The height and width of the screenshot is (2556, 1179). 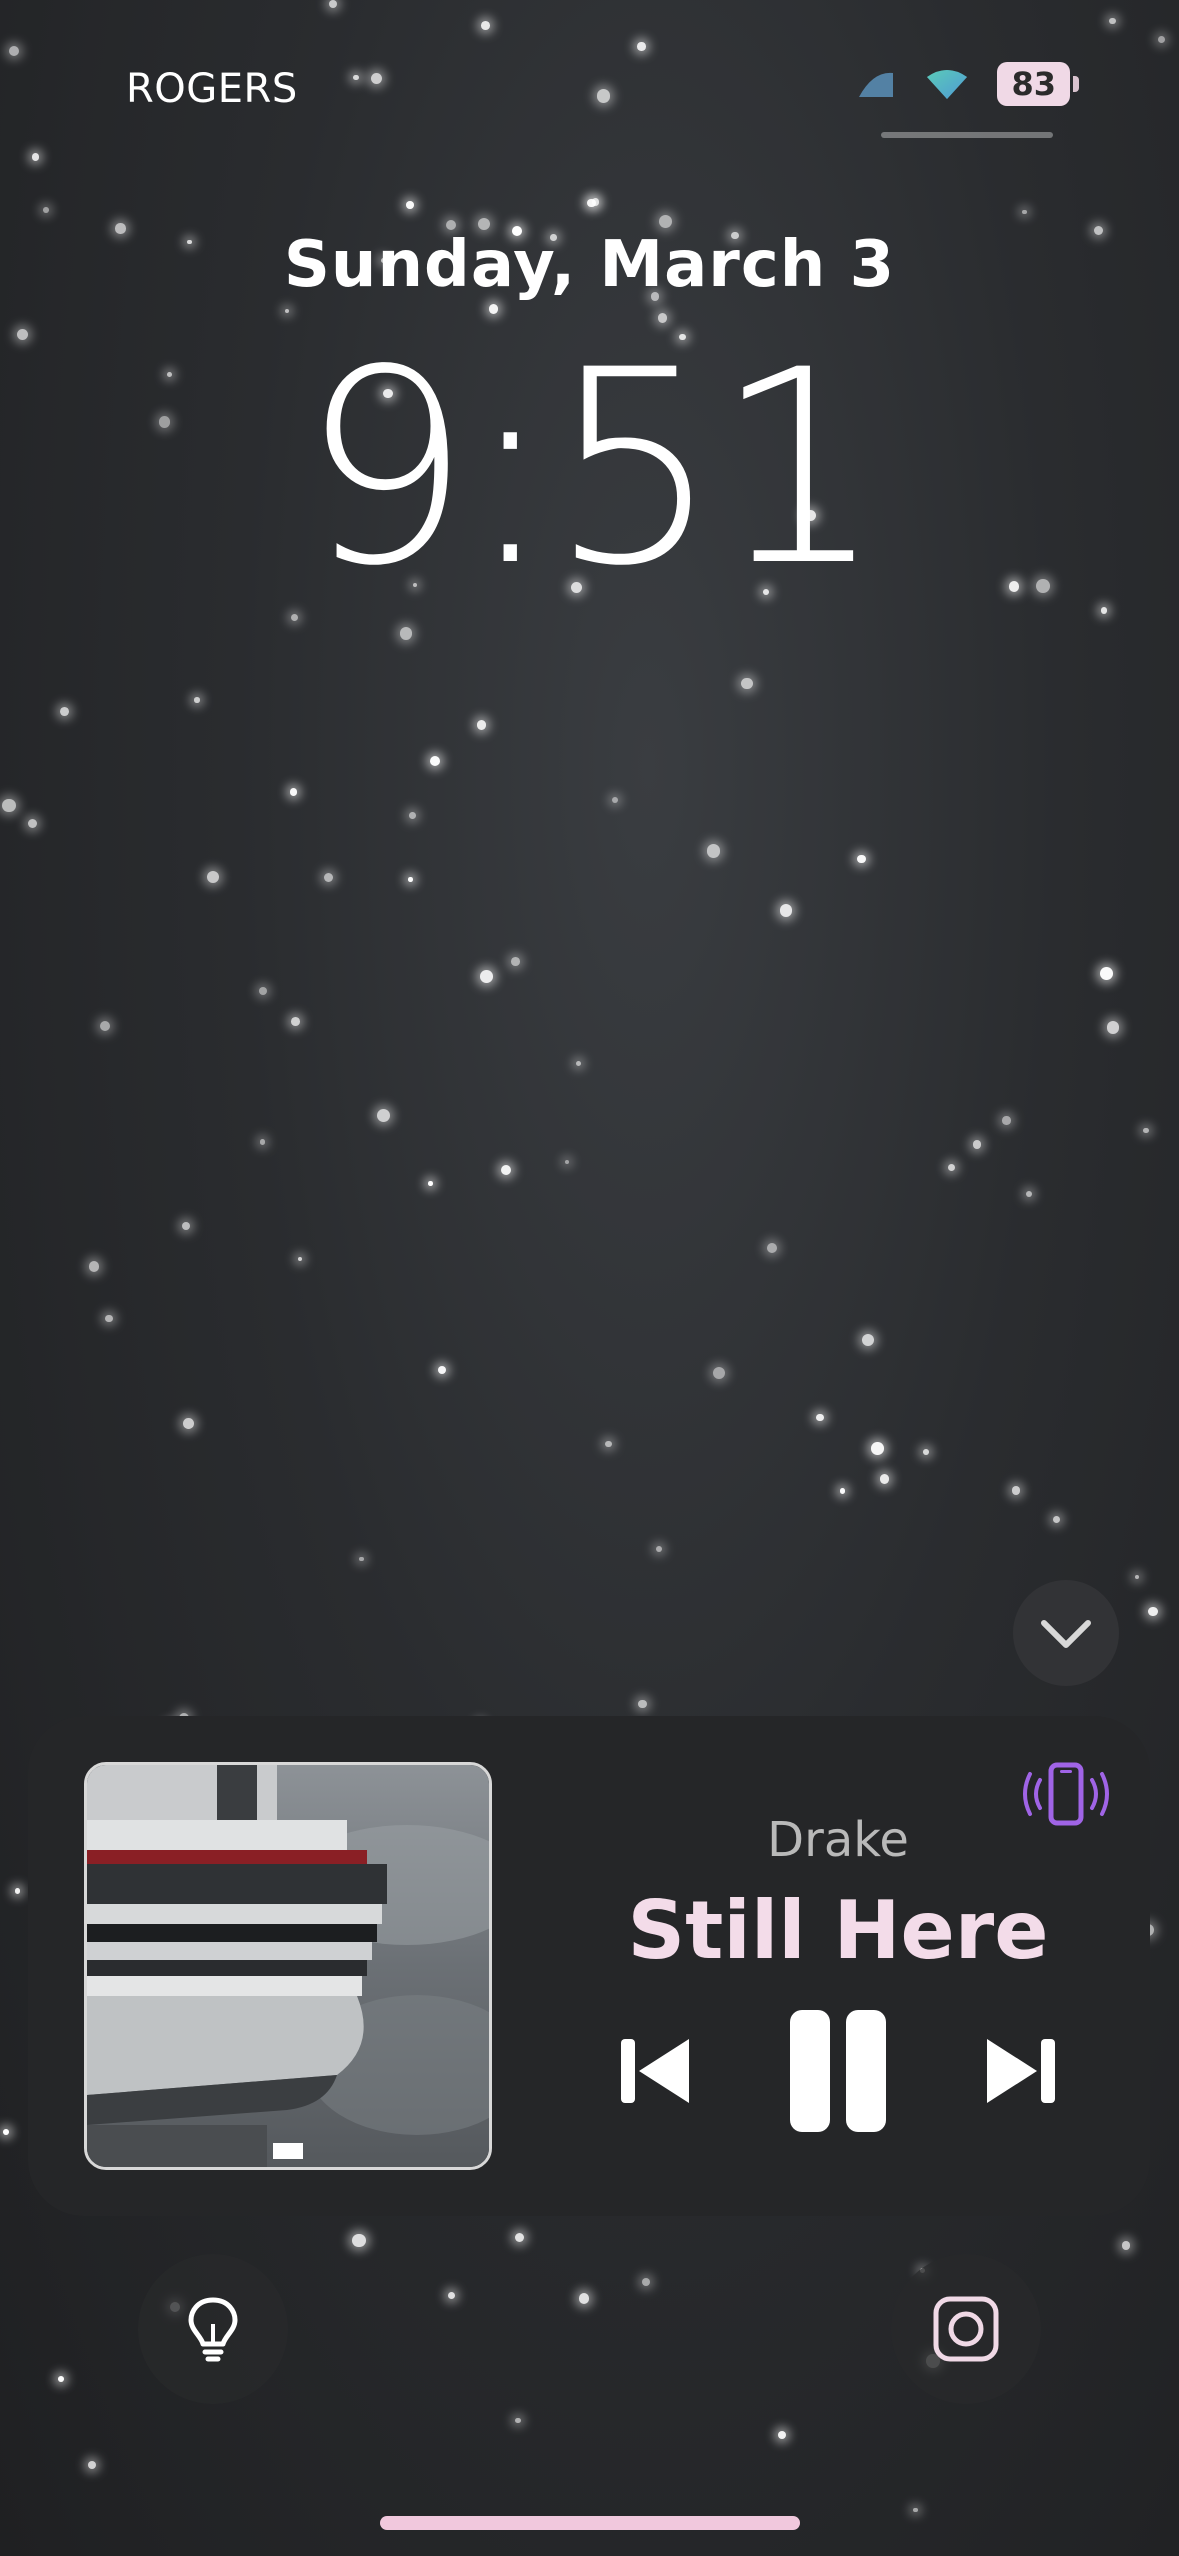 I want to click on flashlight-icon, so click(x=213, y=2329).